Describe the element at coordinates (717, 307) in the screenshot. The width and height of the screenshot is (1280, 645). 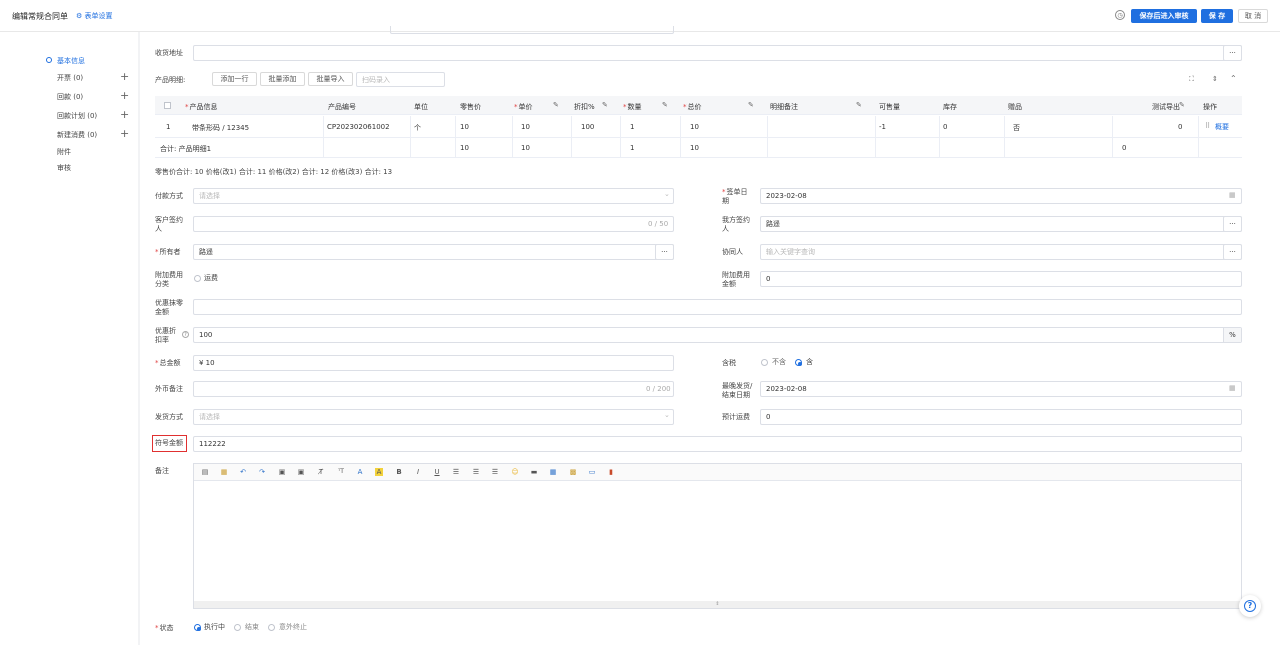
I see `discount-rounding-input` at that location.